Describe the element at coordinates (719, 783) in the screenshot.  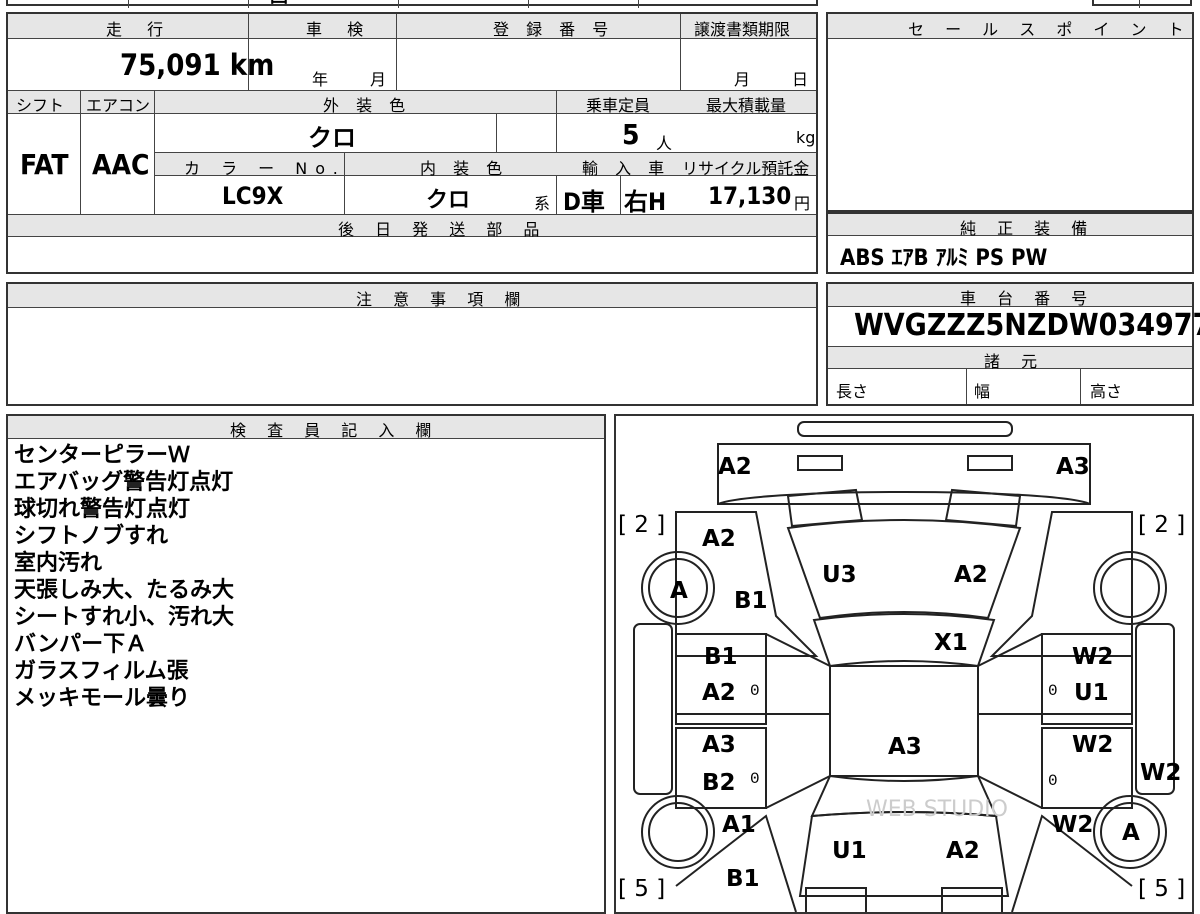
I see `label-door-rl-2: B2` at that location.